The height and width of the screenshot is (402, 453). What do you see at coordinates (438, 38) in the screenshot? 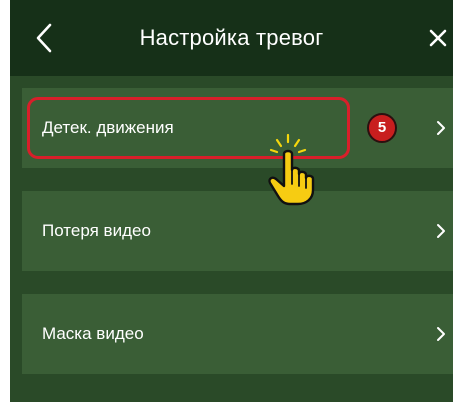
I see `close-icon` at bounding box center [438, 38].